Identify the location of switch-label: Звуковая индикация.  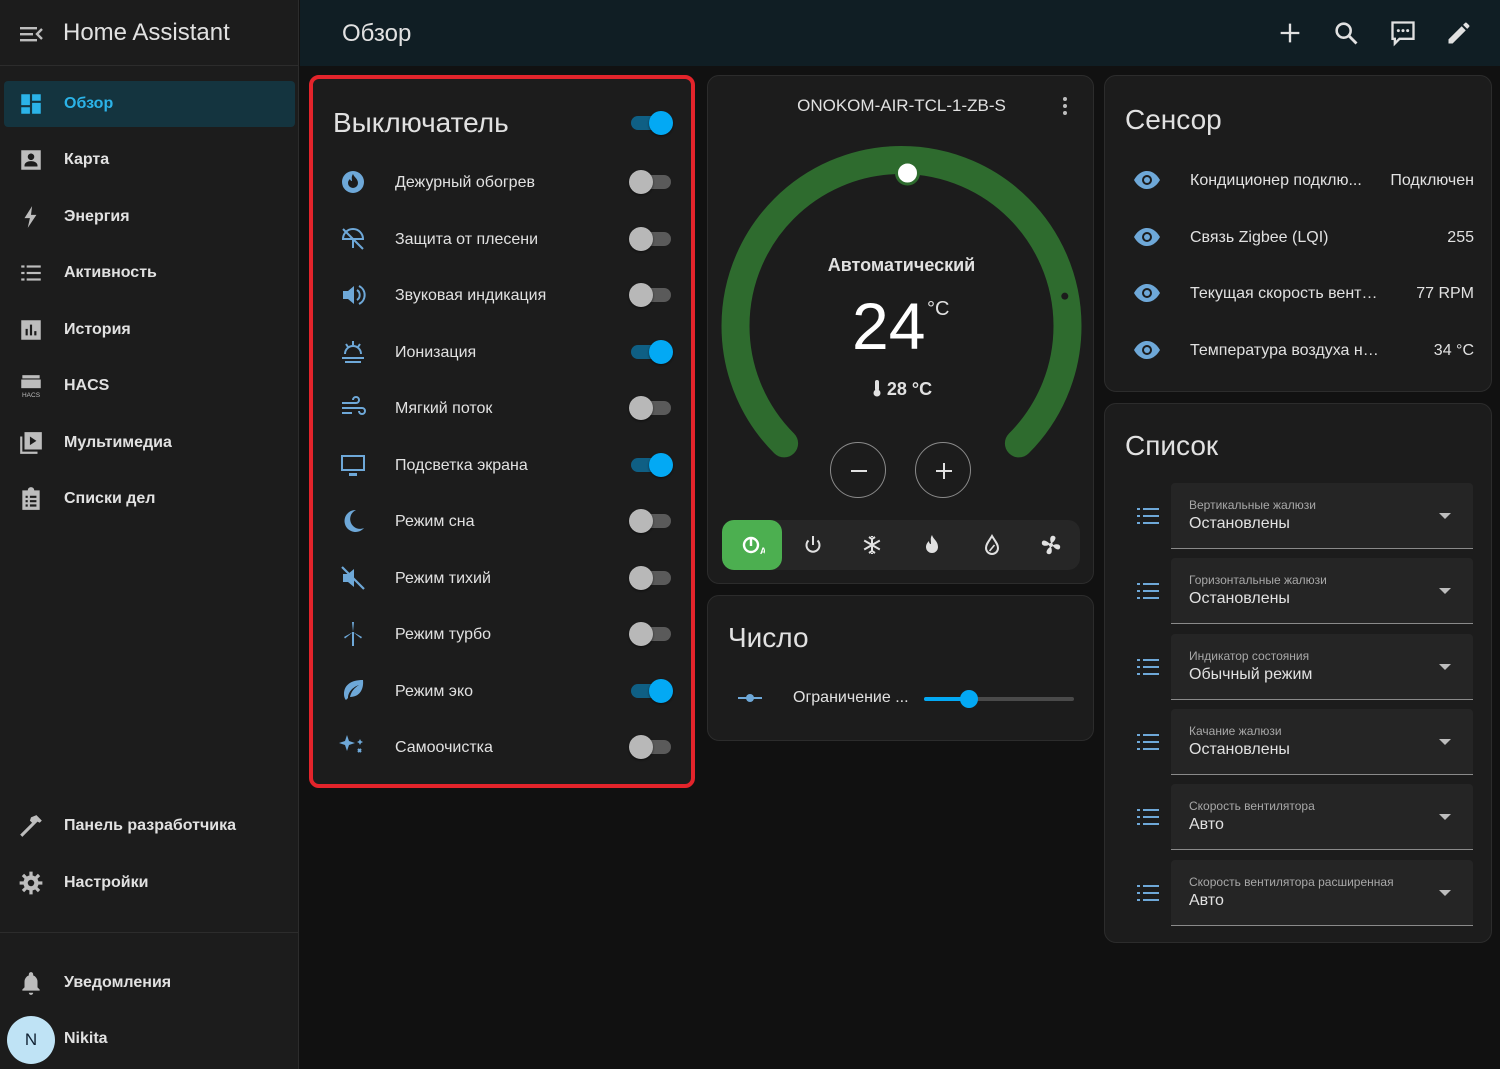
(471, 295).